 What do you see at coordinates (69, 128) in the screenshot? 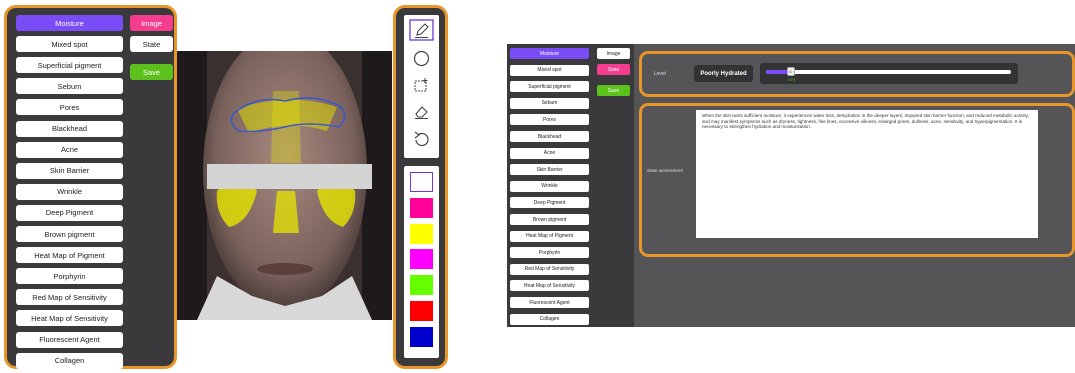
I see `category-item: Blackhead` at bounding box center [69, 128].